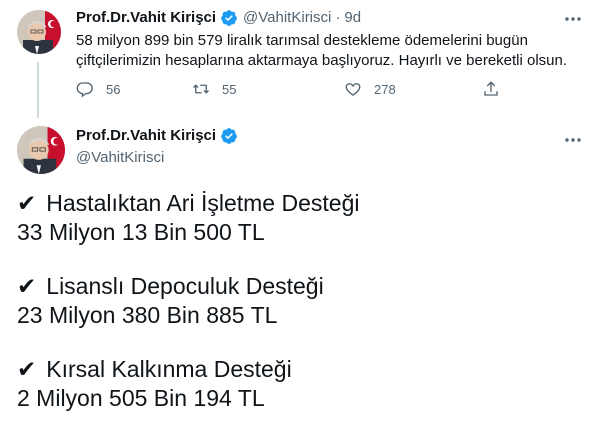  What do you see at coordinates (113, 89) in the screenshot?
I see `reply-count: 56` at bounding box center [113, 89].